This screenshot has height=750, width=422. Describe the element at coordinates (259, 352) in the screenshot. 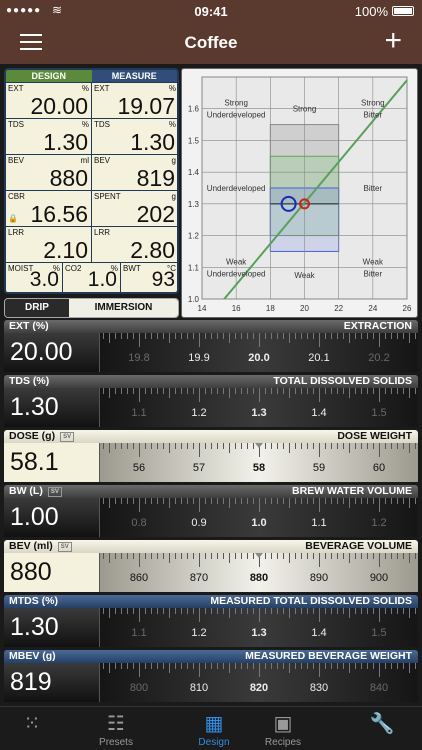

I see `ext-ruler: 19.8 19.9 20.0 20.1 20.2` at that location.